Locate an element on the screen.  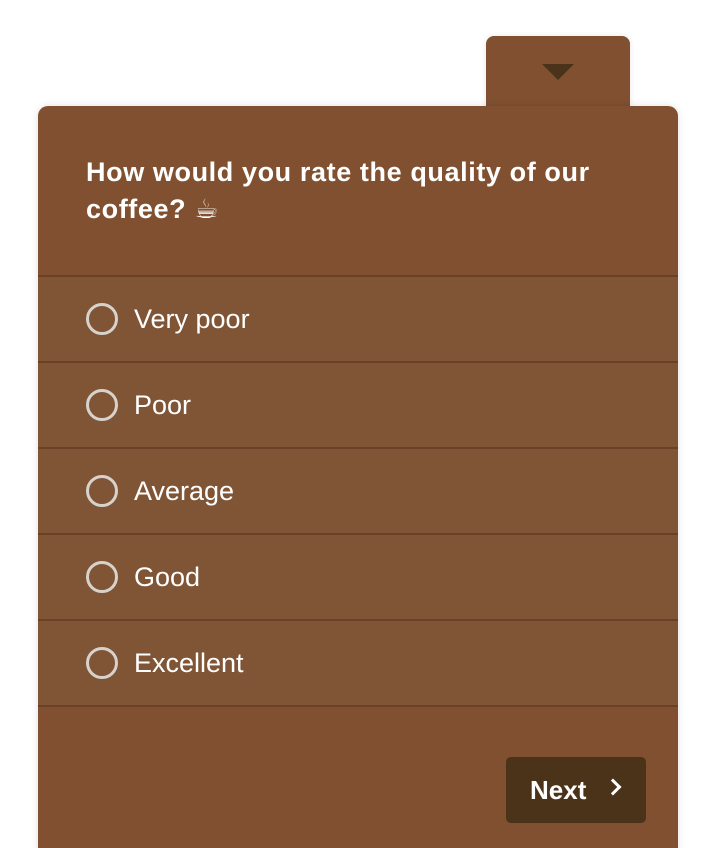
option-label: Excellent is located at coordinates (189, 663).